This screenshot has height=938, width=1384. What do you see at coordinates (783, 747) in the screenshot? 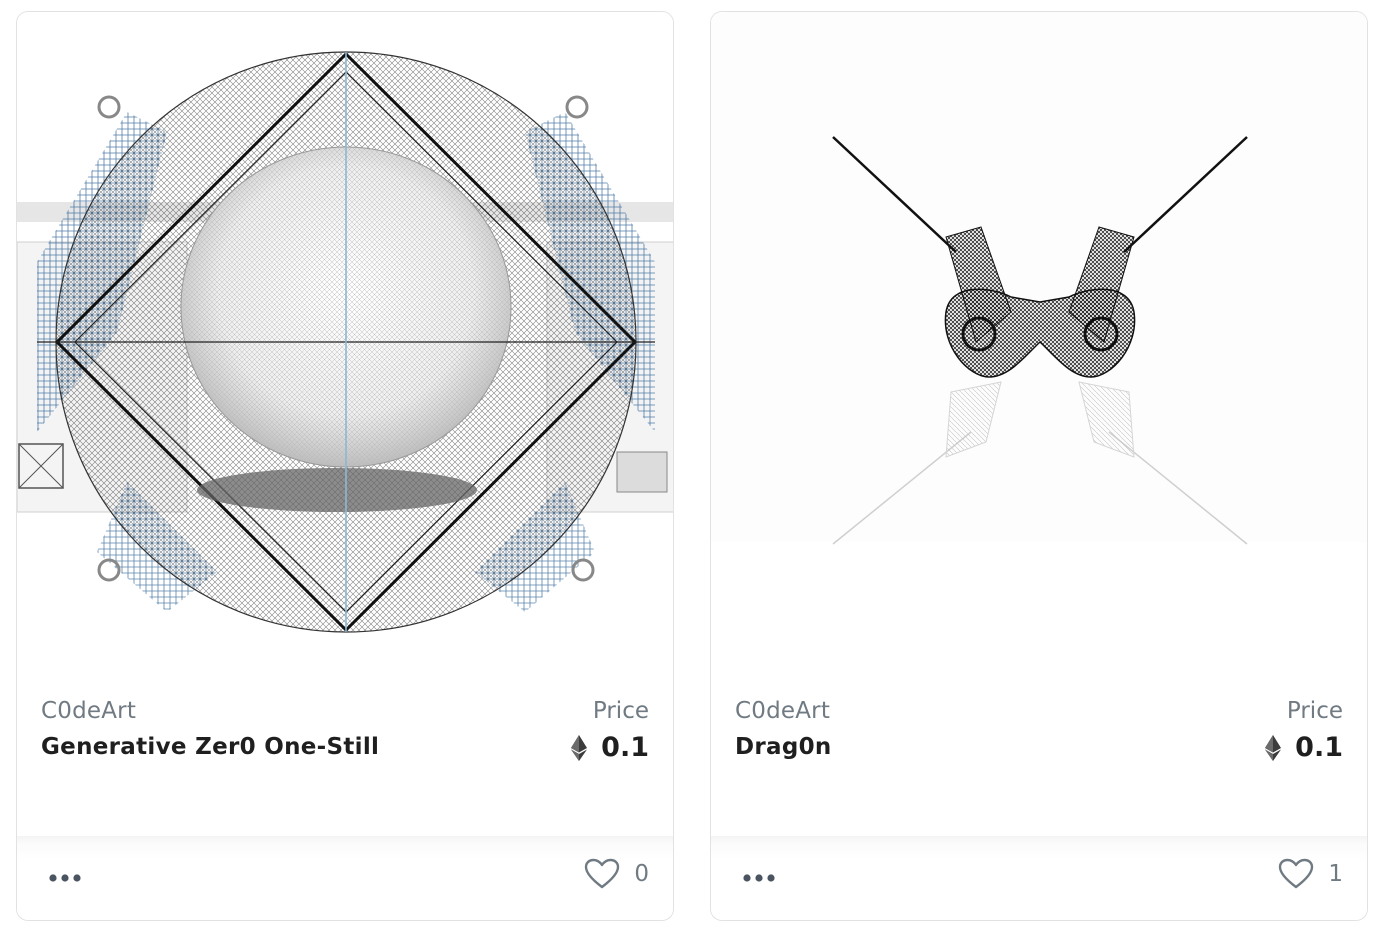
I see `artwork-title: Drag0n` at bounding box center [783, 747].